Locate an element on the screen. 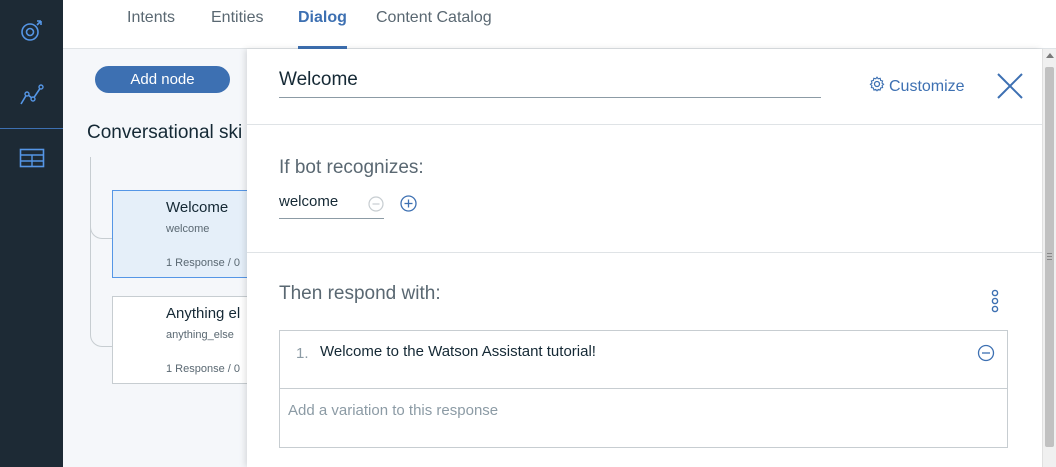 The width and height of the screenshot is (1056, 467). scroll-grip-icon is located at coordinates (1049, 256).